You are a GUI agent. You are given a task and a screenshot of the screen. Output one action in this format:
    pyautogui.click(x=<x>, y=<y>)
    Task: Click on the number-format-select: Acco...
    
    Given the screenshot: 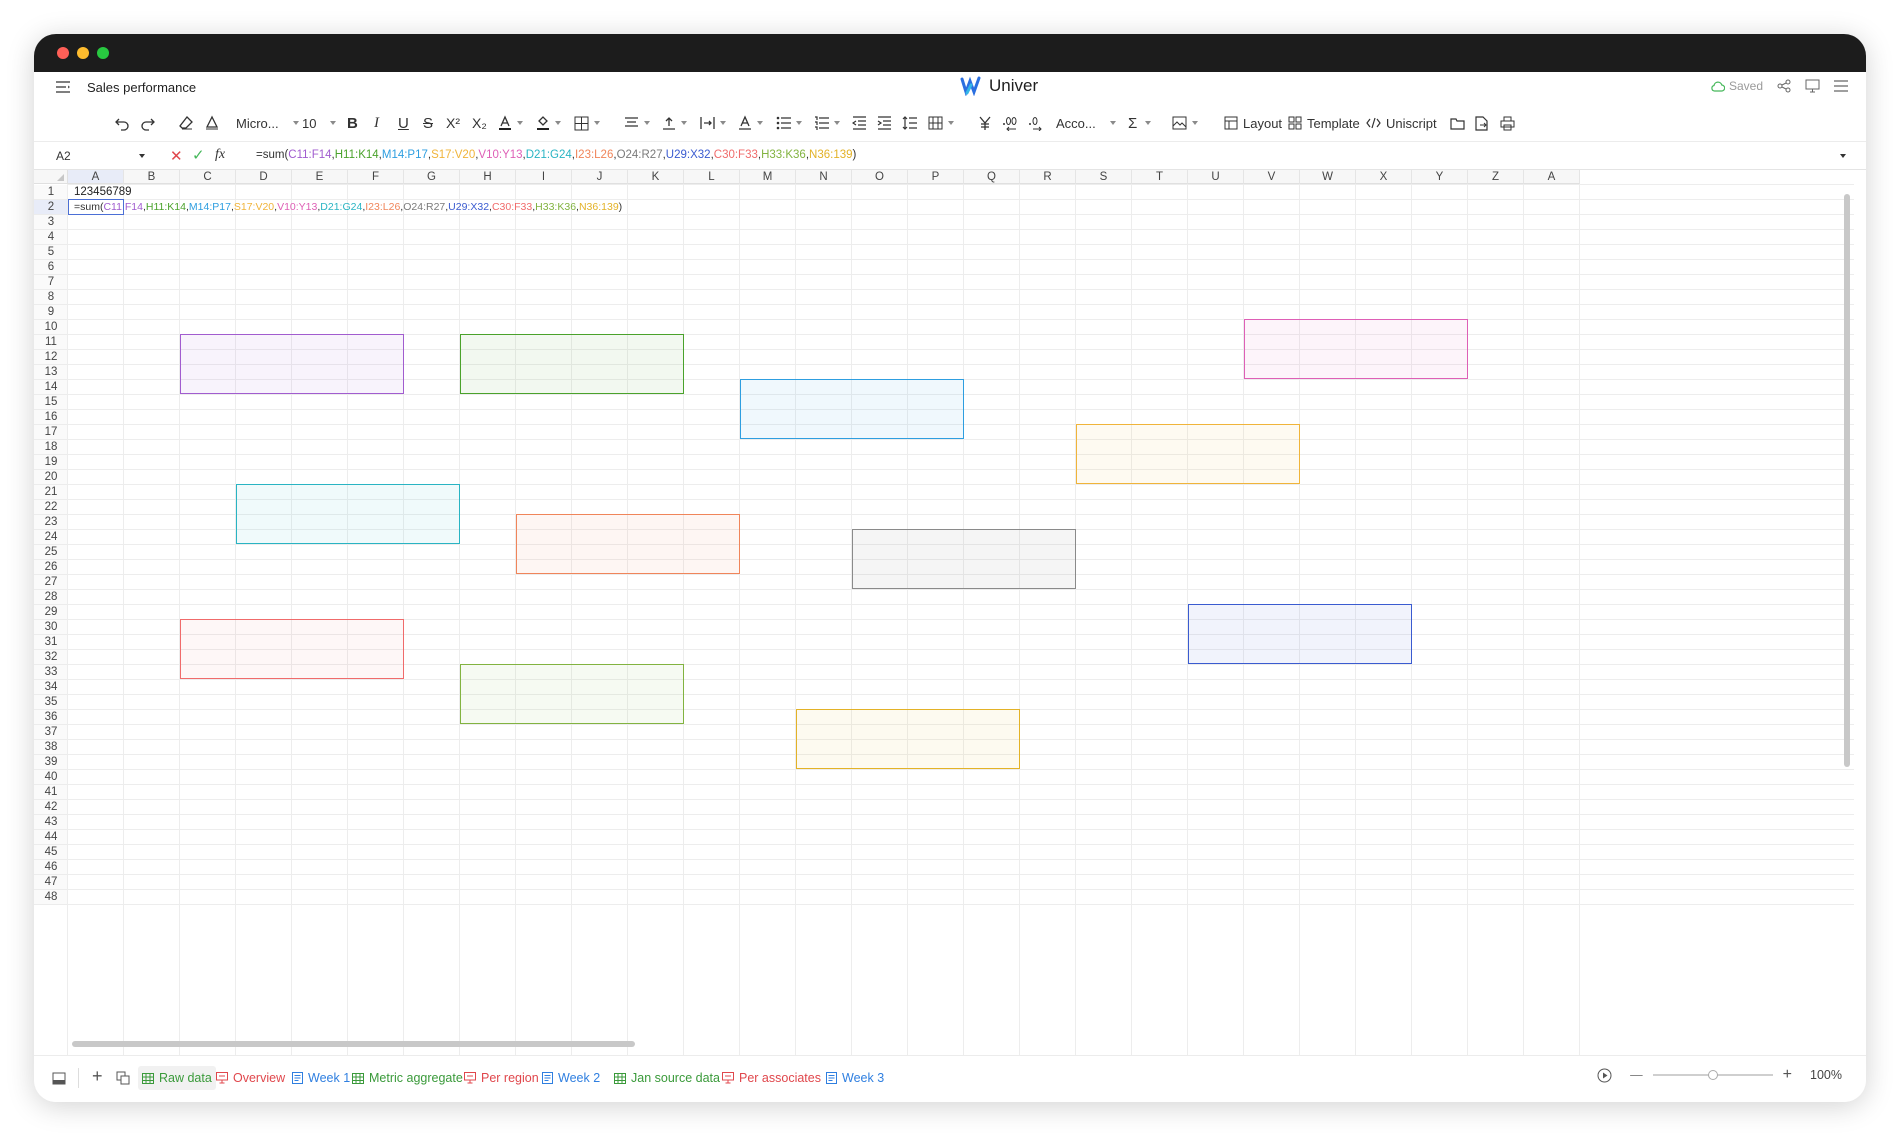 What is the action you would take?
    pyautogui.click(x=1086, y=123)
    